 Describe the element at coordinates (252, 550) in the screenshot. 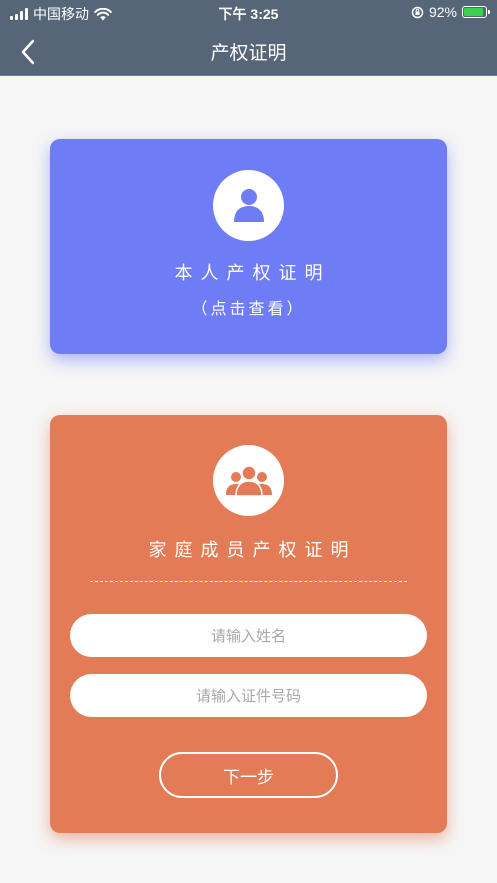

I see `family-card-title: 家庭成员产权证明` at that location.